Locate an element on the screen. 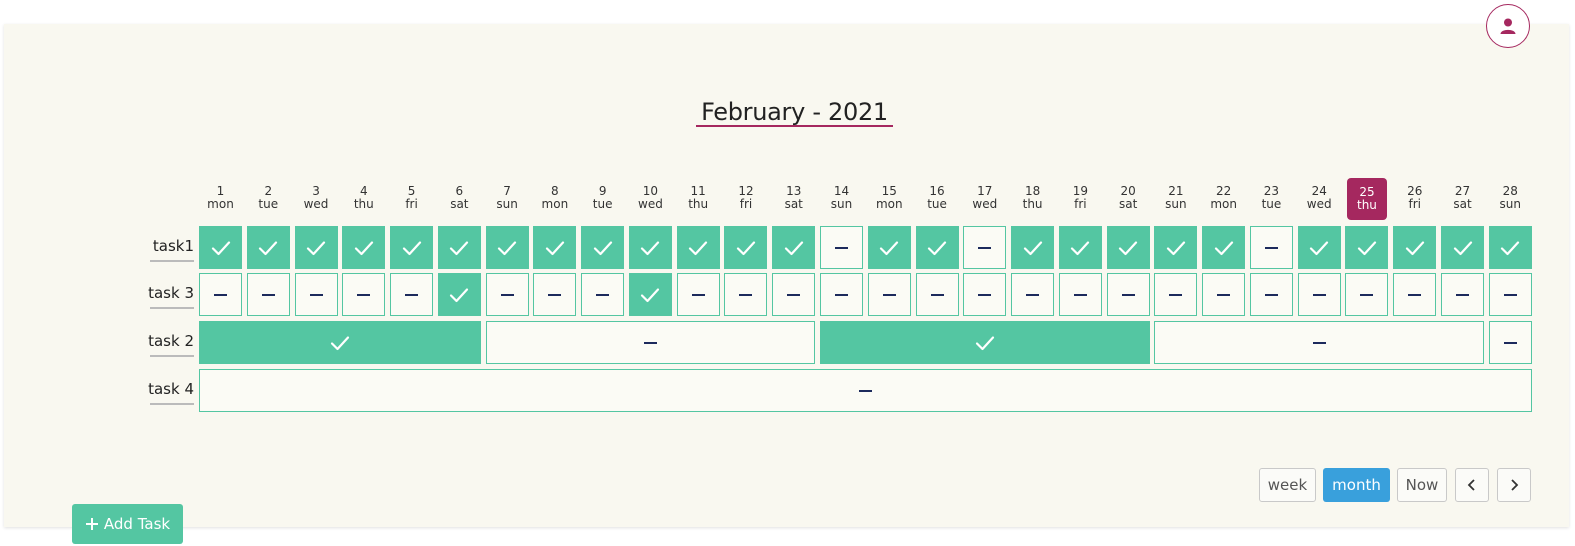 This screenshot has height=546, width=1575. day-header: 3 wed is located at coordinates (316, 198).